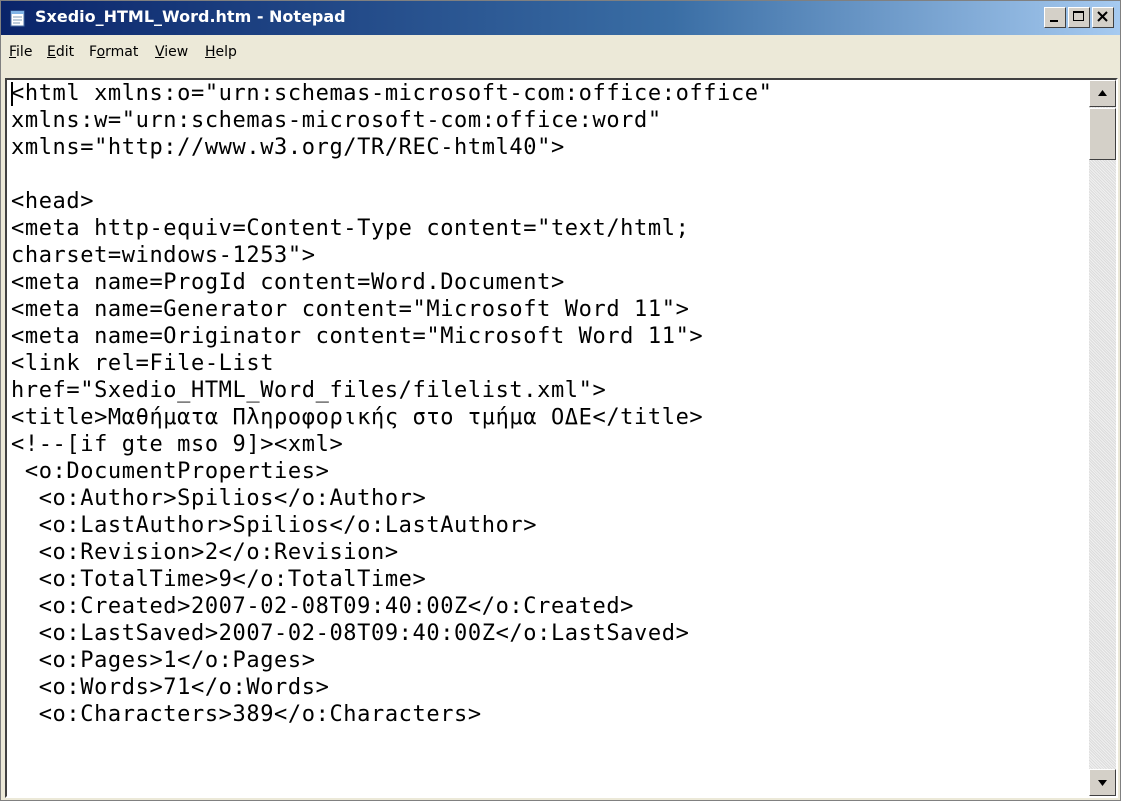 The image size is (1121, 801). Describe the element at coordinates (246, 714) in the screenshot. I see `editor-line: <o:Characters>389</o:Characters>` at that location.